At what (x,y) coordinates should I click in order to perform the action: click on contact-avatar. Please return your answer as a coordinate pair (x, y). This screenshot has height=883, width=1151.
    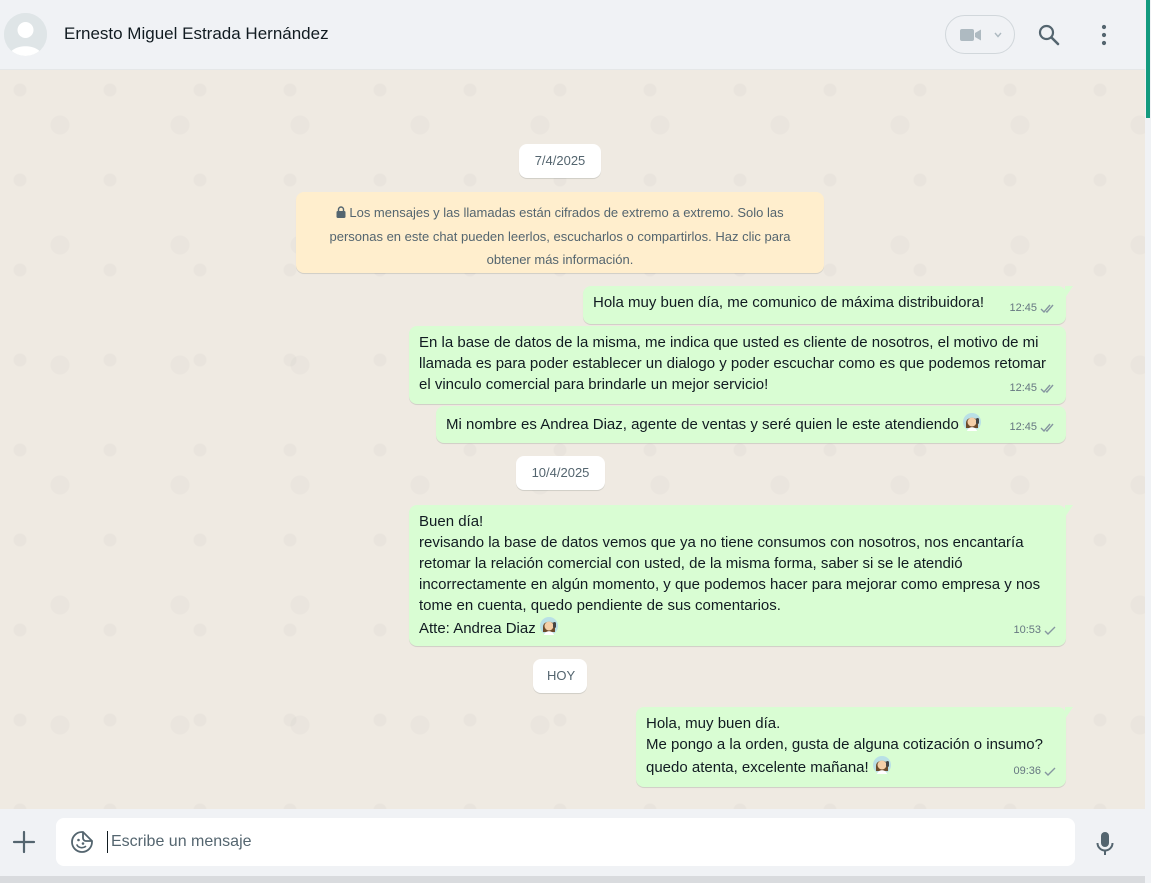
    Looking at the image, I should click on (25, 34).